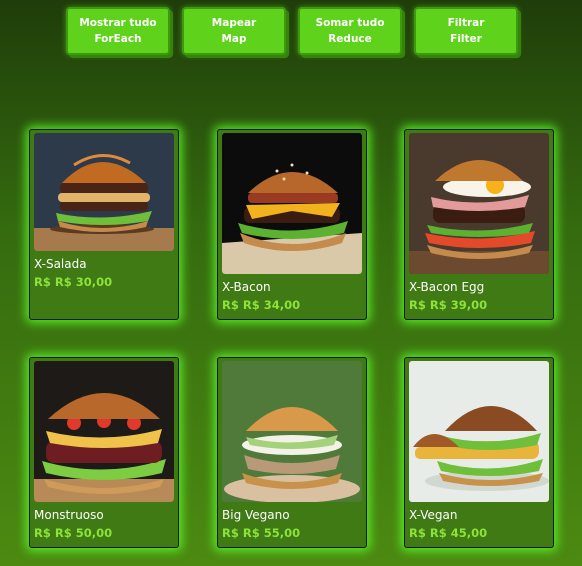 This screenshot has height=566, width=582. What do you see at coordinates (466, 31) in the screenshot?
I see `filter-button: Filtrar Filter` at bounding box center [466, 31].